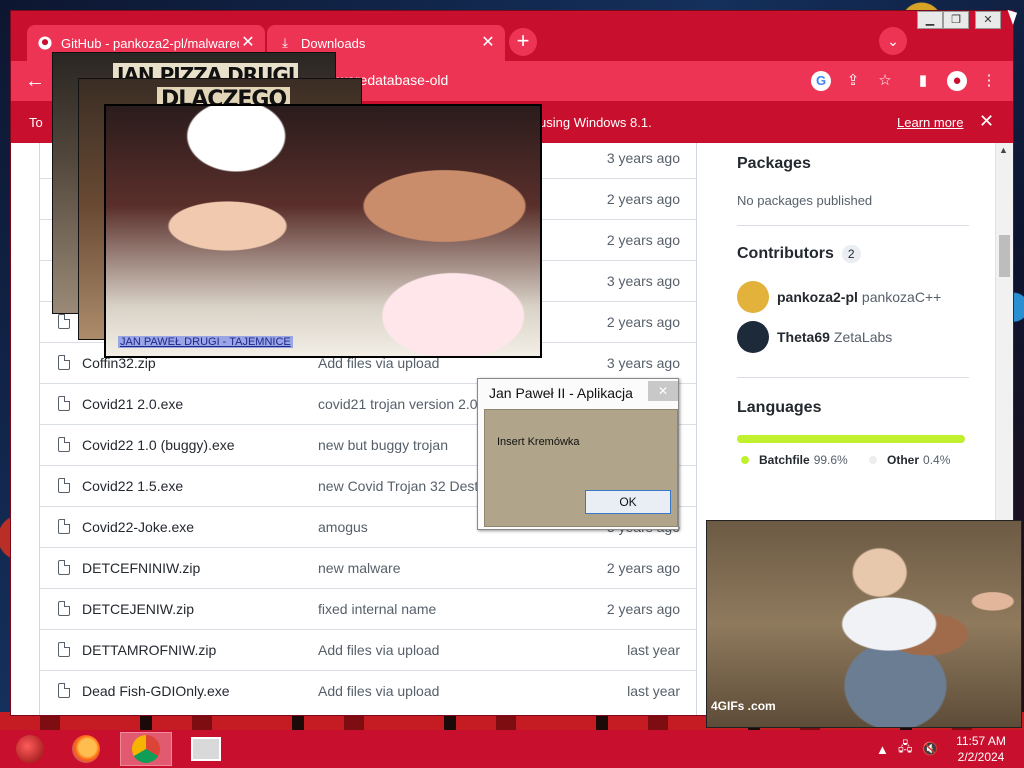 This screenshot has height=768, width=1024. What do you see at coordinates (333, 43) in the screenshot?
I see `tab-title: Downloads` at bounding box center [333, 43].